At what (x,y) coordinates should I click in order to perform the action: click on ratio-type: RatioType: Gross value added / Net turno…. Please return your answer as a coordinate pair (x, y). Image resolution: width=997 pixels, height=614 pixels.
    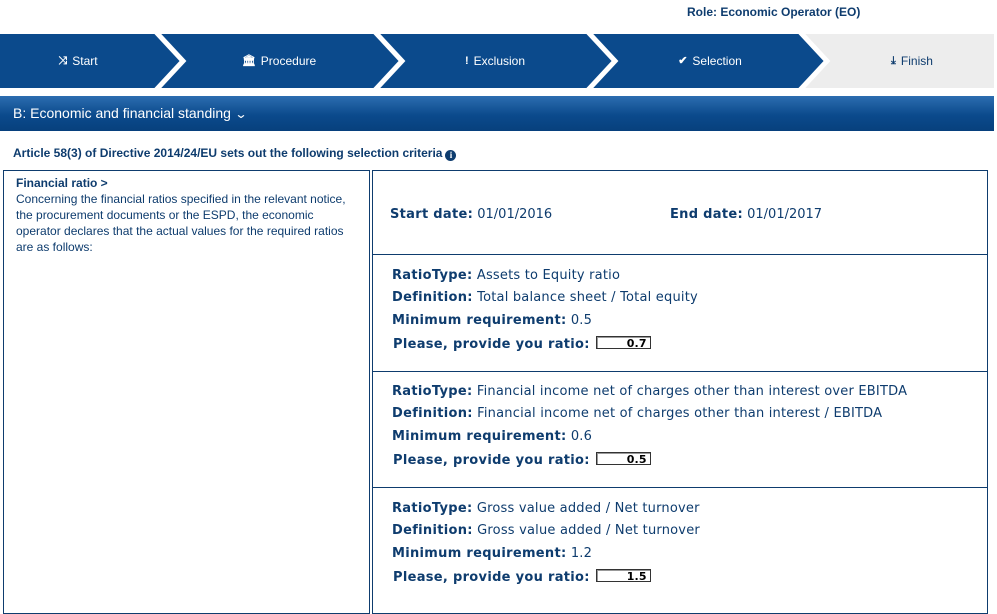
    Looking at the image, I should click on (546, 508).